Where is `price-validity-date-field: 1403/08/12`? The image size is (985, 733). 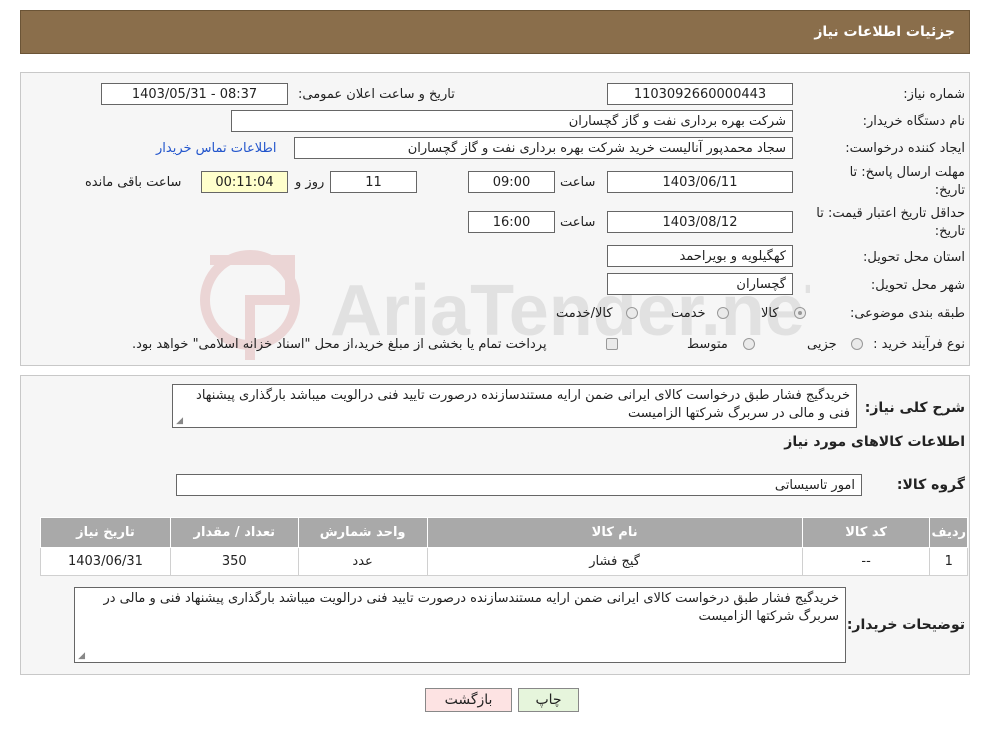
price-validity-date-field: 1403/08/12 is located at coordinates (700, 222).